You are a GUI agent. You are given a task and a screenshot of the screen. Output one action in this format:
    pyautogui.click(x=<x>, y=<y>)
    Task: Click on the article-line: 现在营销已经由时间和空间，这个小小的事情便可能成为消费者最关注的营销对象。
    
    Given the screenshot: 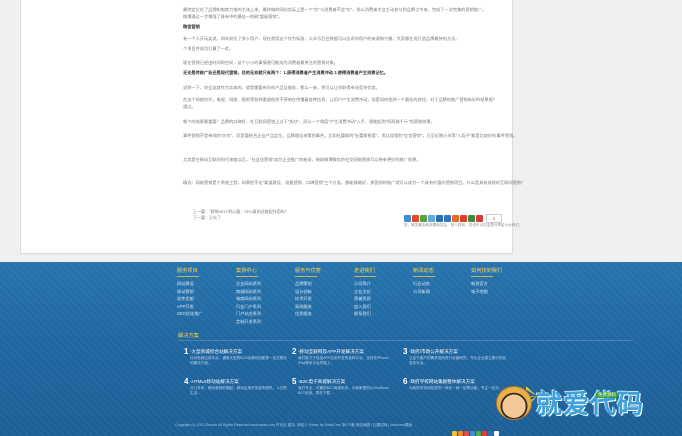 What is the action you would take?
    pyautogui.click(x=260, y=62)
    